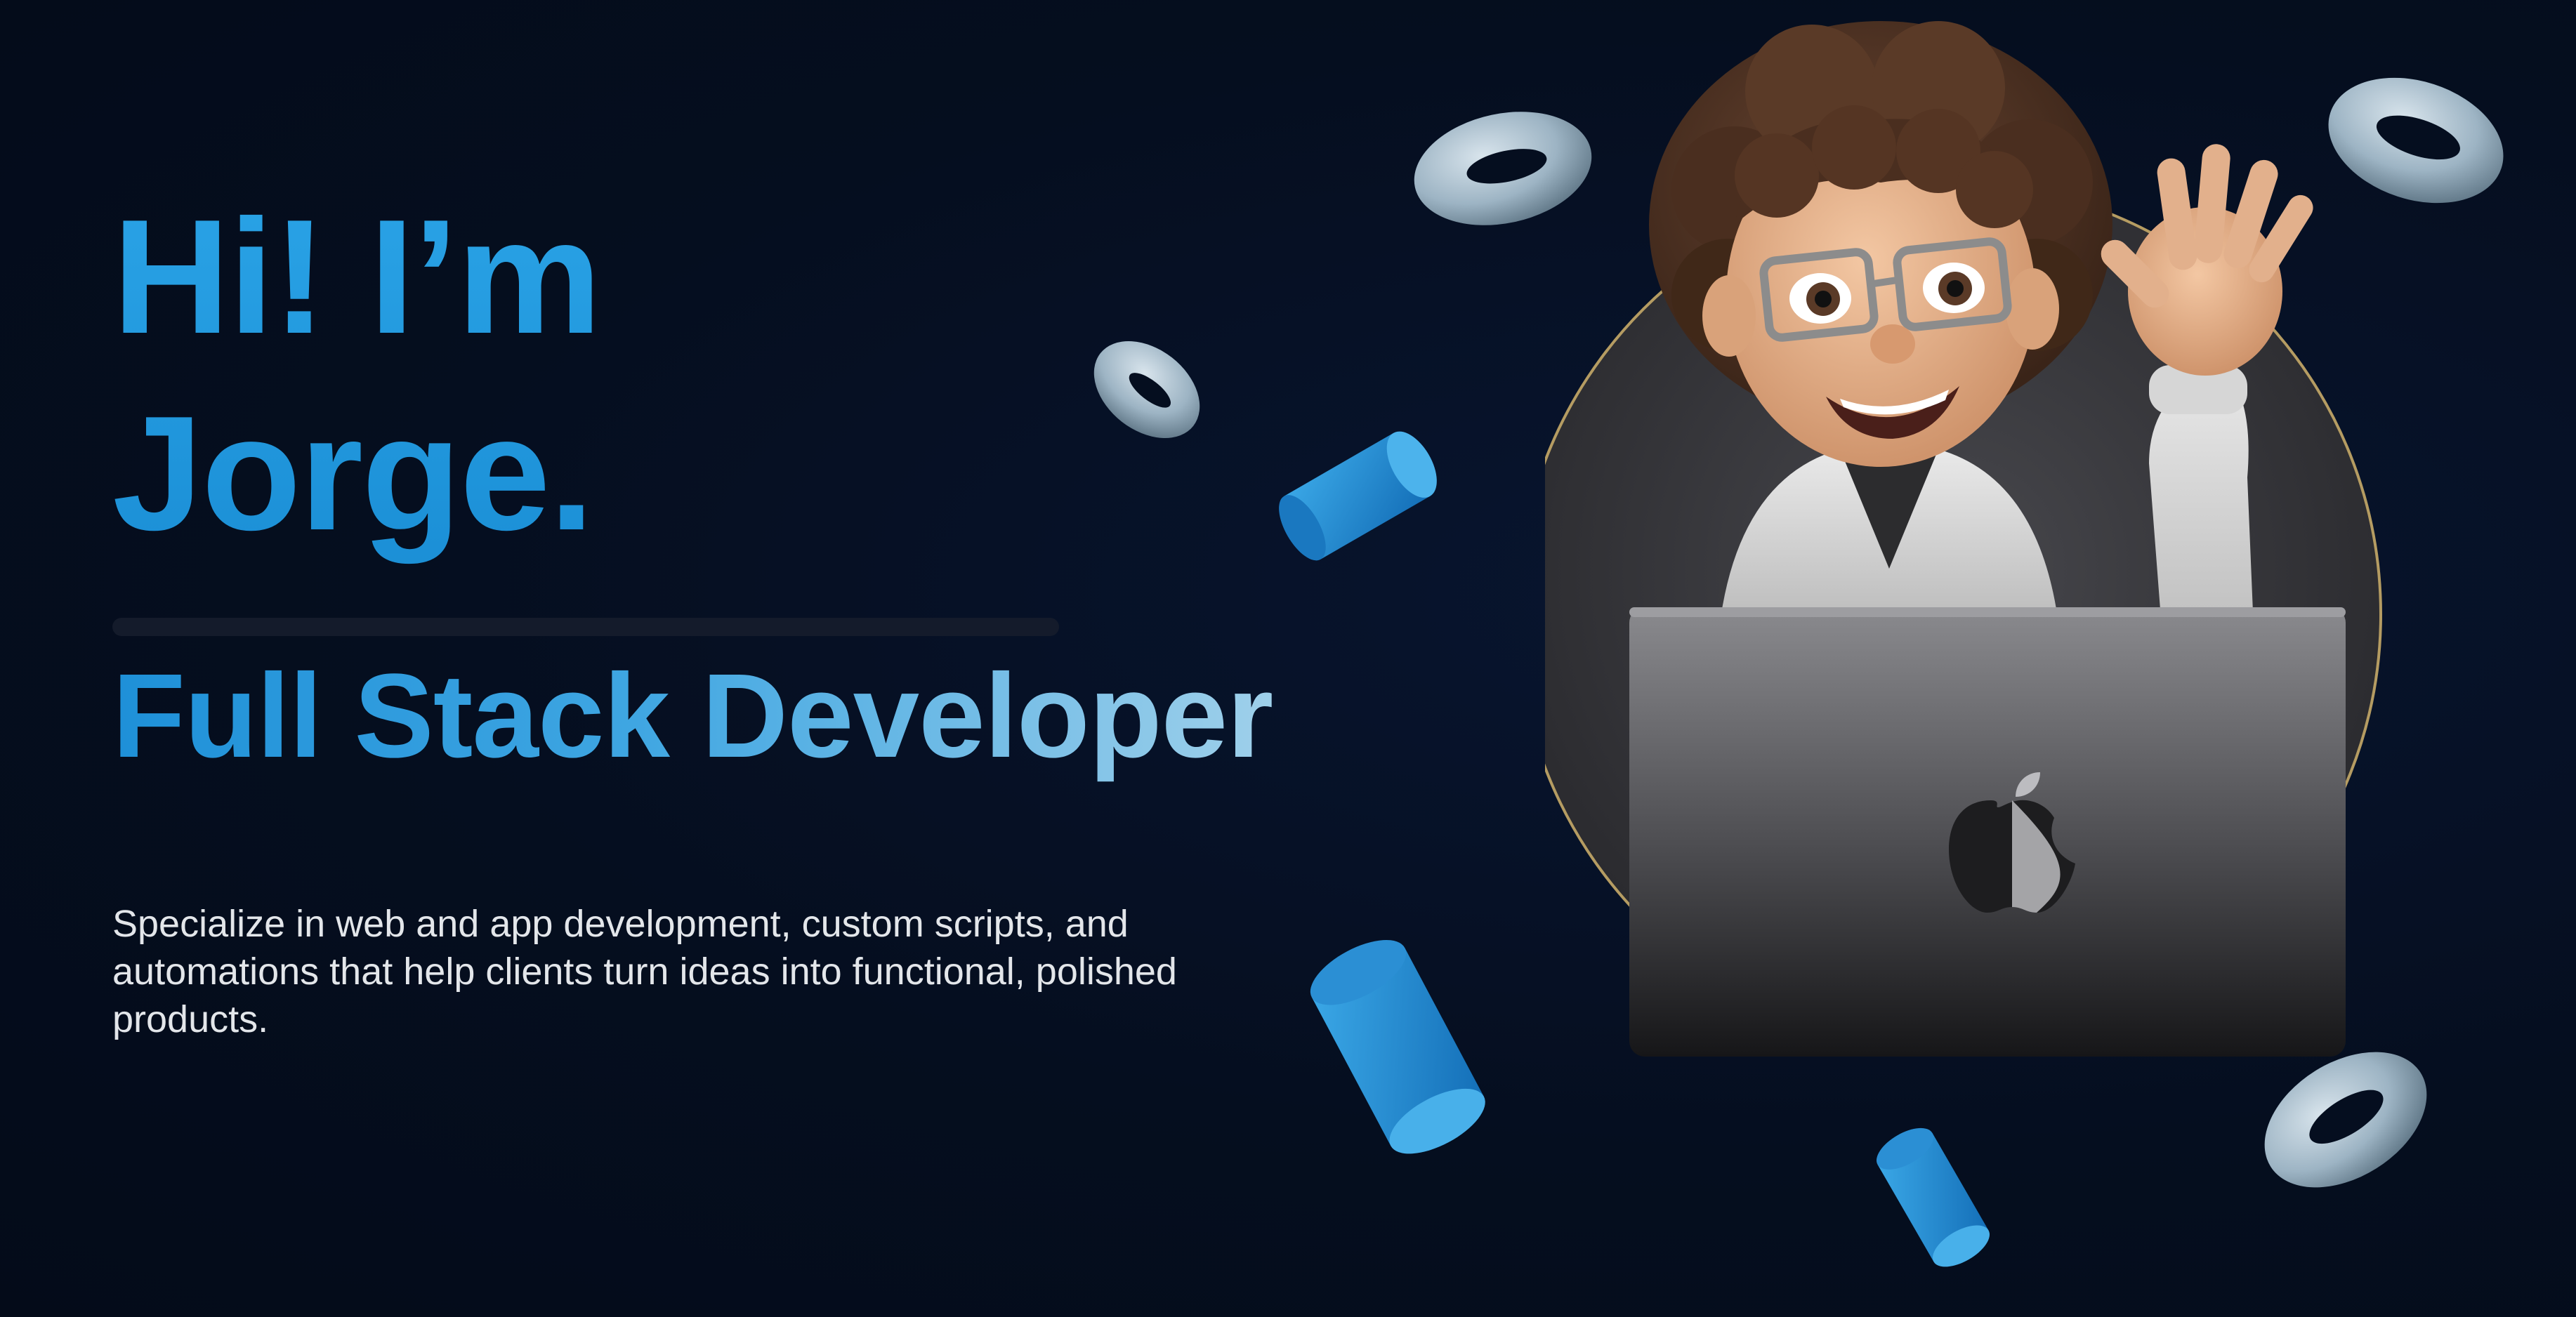 The height and width of the screenshot is (1317, 2576). What do you see at coordinates (585, 627) in the screenshot?
I see `heading-divider` at bounding box center [585, 627].